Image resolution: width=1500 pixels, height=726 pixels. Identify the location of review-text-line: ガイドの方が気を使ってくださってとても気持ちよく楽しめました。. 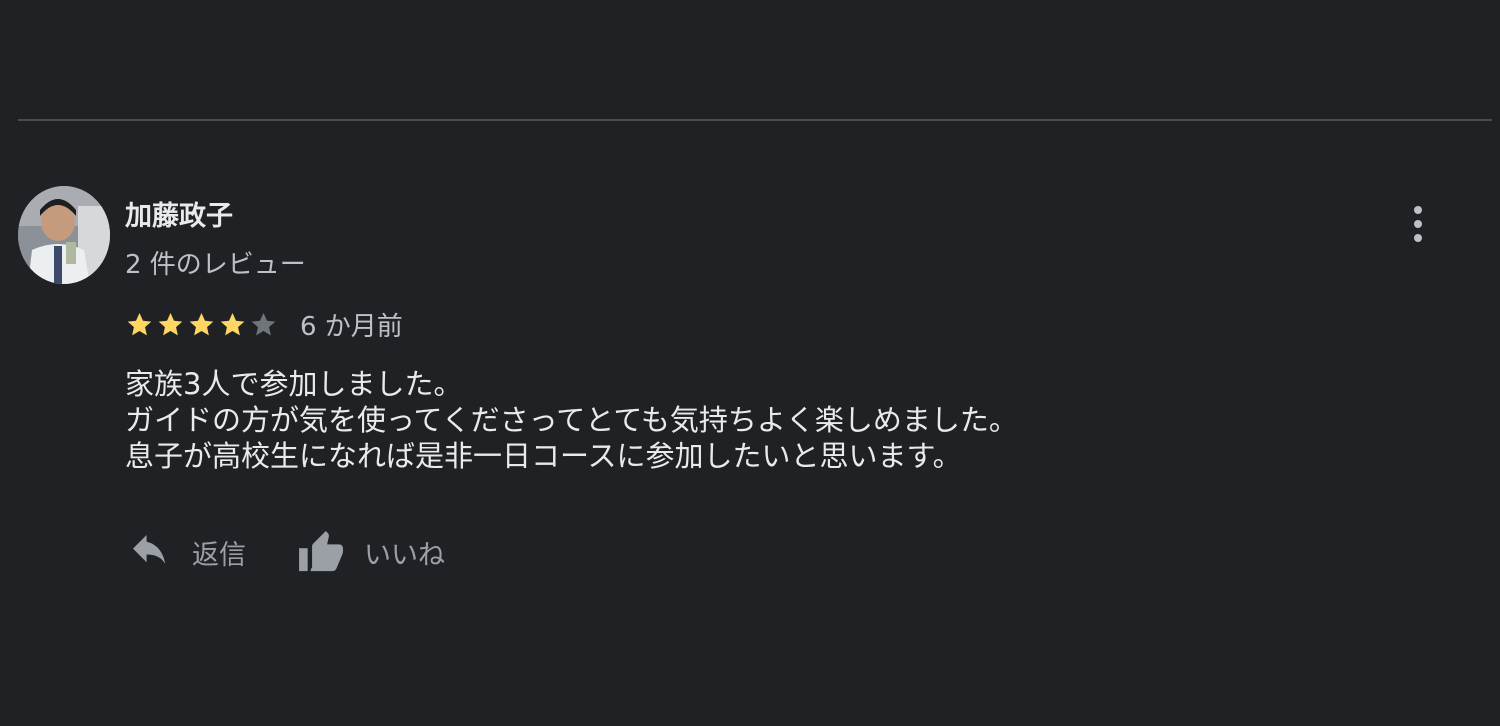
(571, 420).